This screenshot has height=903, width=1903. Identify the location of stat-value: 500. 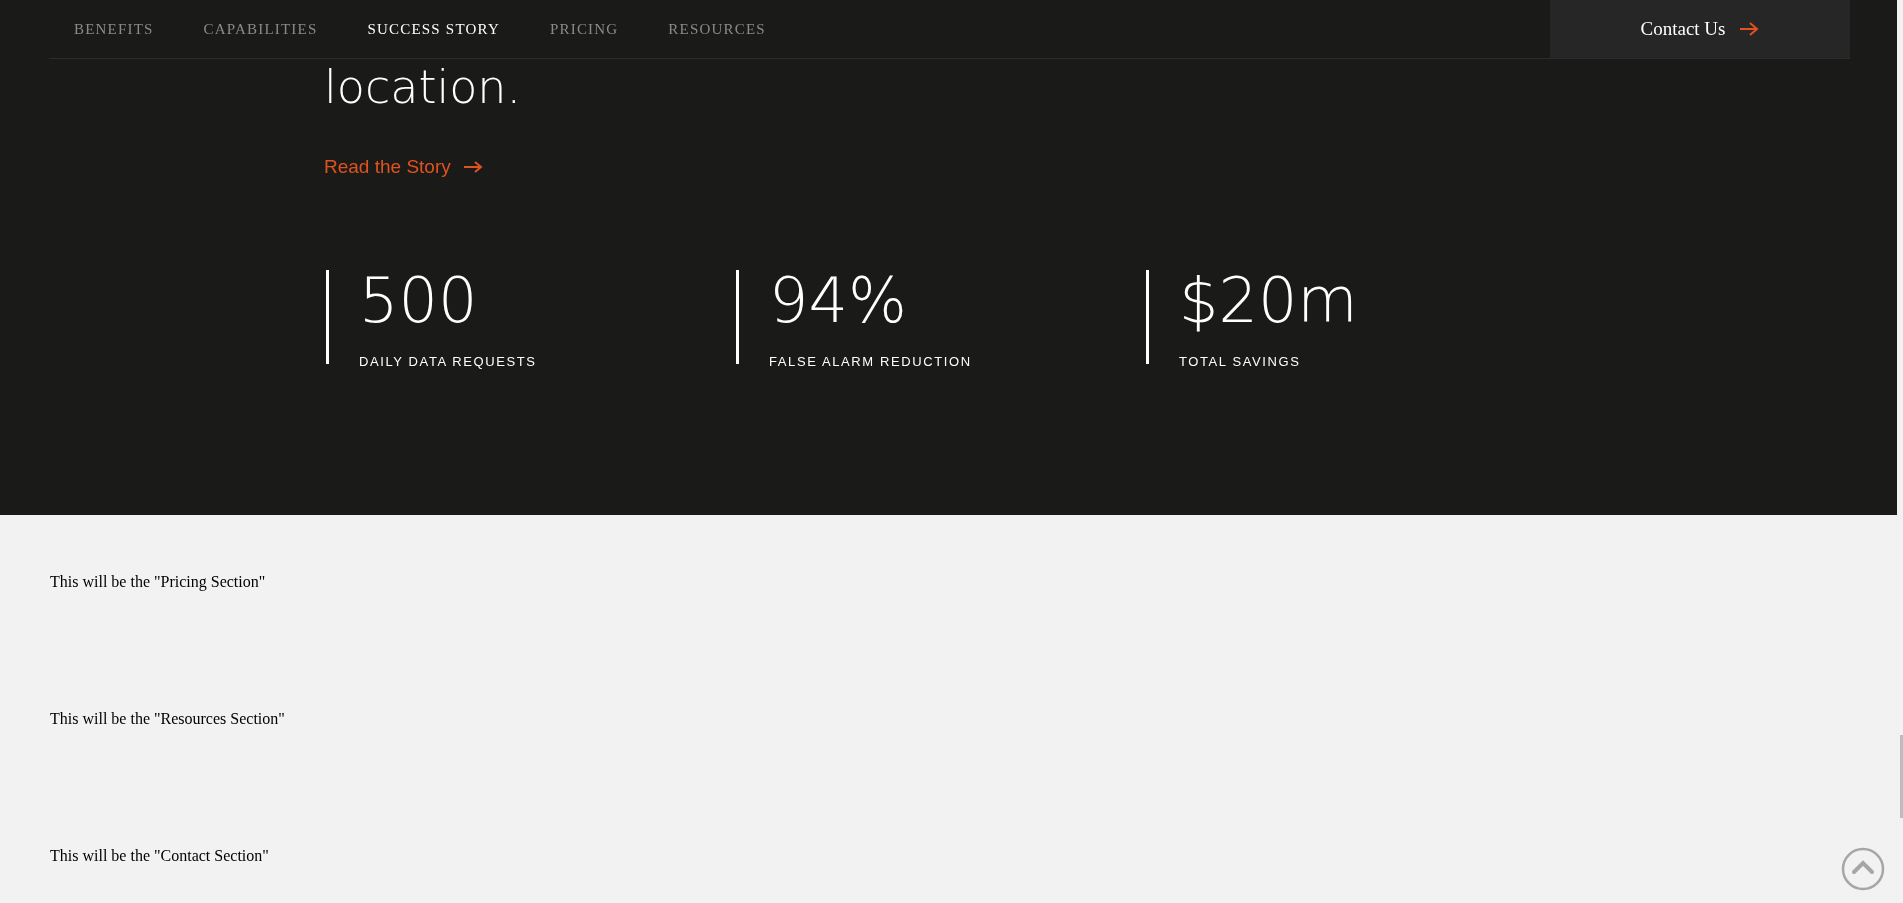
(418, 301).